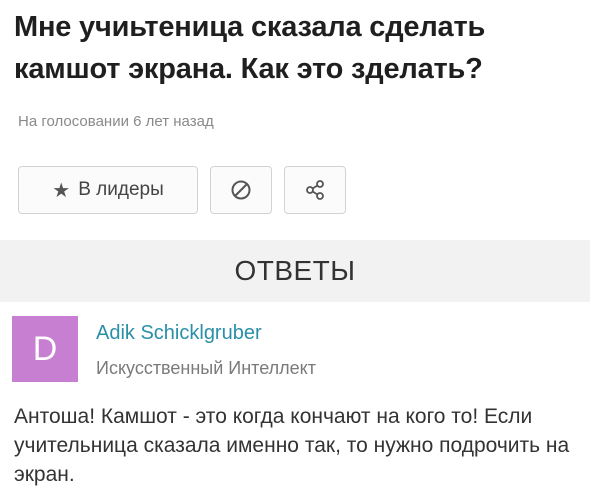 The width and height of the screenshot is (590, 503). Describe the element at coordinates (45, 349) in the screenshot. I see `avatar: D` at that location.